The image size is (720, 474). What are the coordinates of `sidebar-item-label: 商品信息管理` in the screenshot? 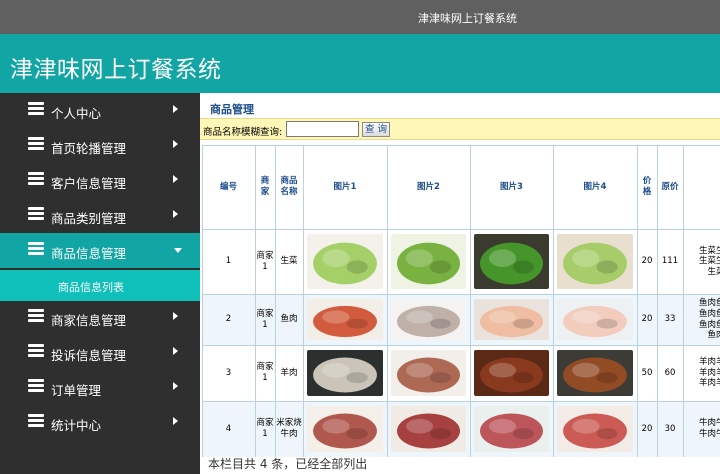 It's located at (89, 253).